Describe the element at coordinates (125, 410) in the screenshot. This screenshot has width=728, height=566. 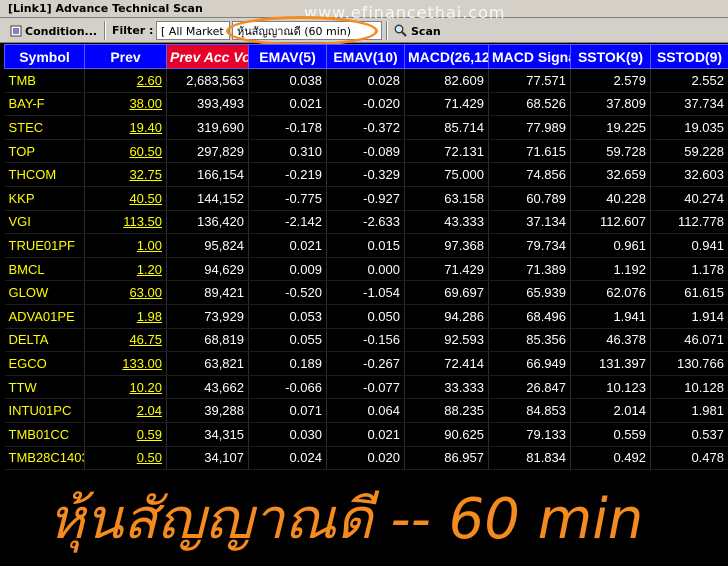
I see `prev-price-link: 2.04` at that location.